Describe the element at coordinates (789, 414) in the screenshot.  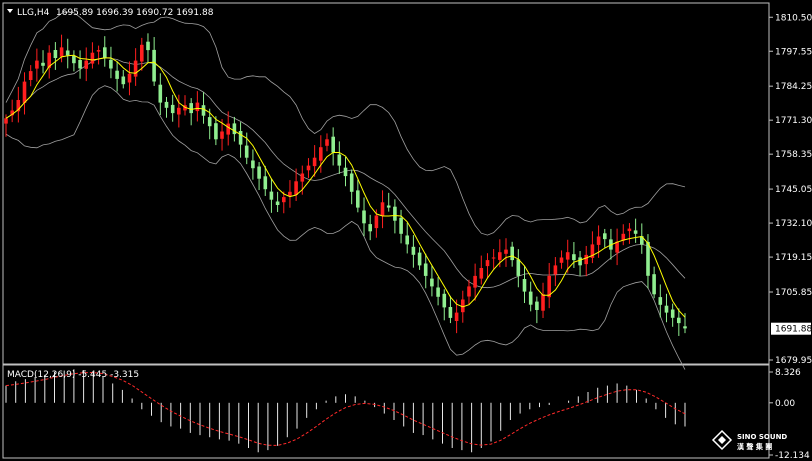
I see `macd-axis: 8.326 0.00 -12.134` at that location.